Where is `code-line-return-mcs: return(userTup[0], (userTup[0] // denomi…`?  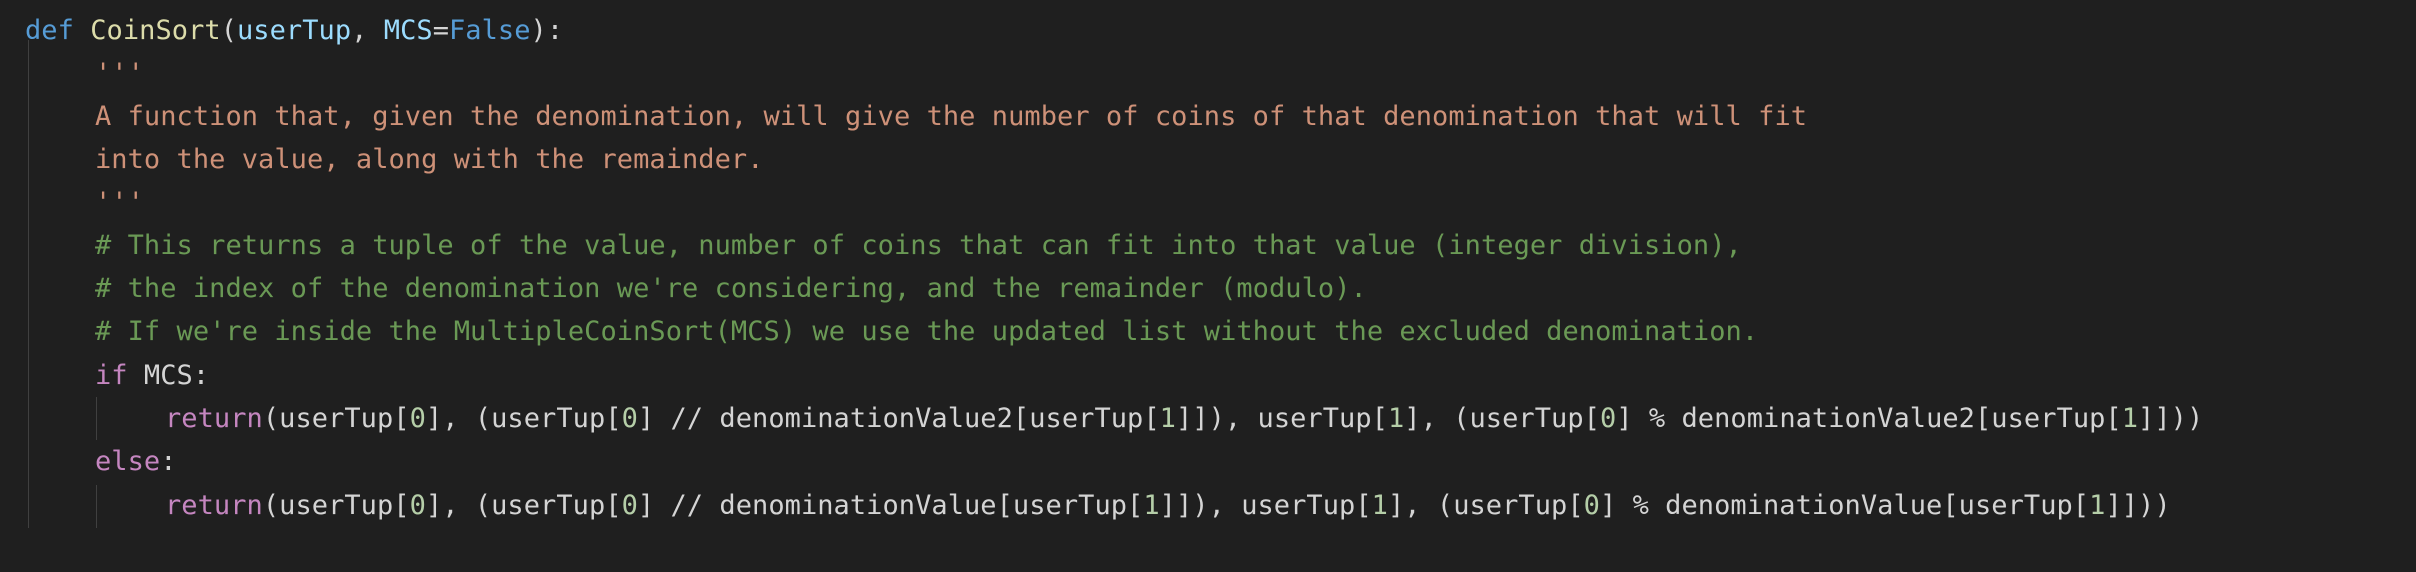 code-line-return-mcs: return(userTup[0], (userTup[0] // denomi… is located at coordinates (1184, 418).